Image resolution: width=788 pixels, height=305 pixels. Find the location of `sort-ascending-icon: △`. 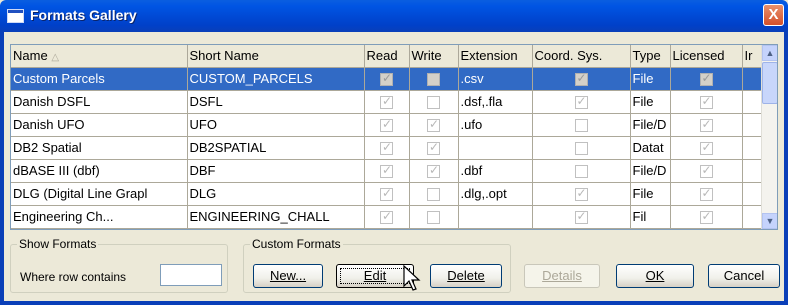

sort-ascending-icon: △ is located at coordinates (55, 58).